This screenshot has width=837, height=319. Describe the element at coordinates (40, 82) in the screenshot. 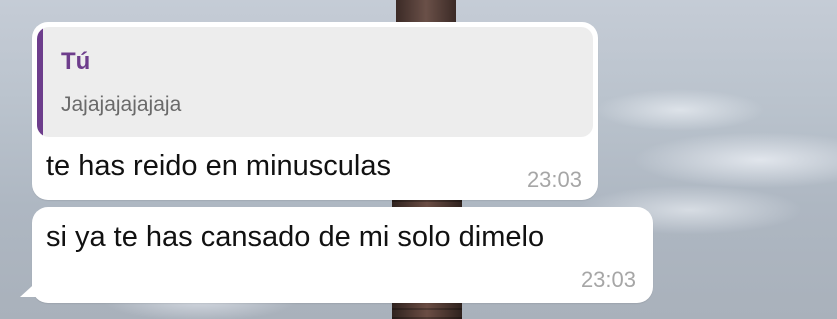

I see `quote-accent-bar` at that location.